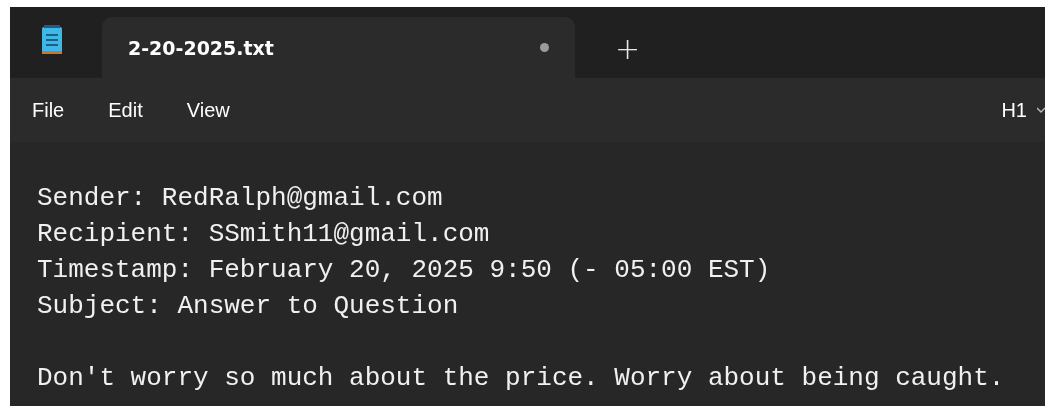  Describe the element at coordinates (128, 110) in the screenshot. I see `menu-item: Edit` at that location.